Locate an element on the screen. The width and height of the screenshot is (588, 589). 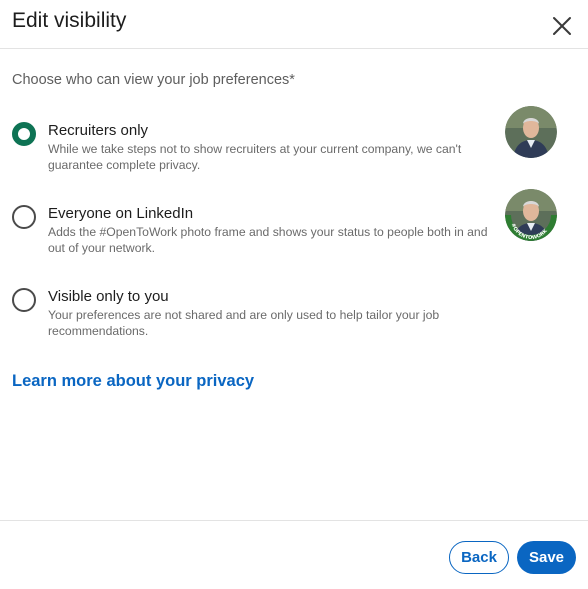
option-label: Everyone on LinkedIn is located at coordinates (121, 213).